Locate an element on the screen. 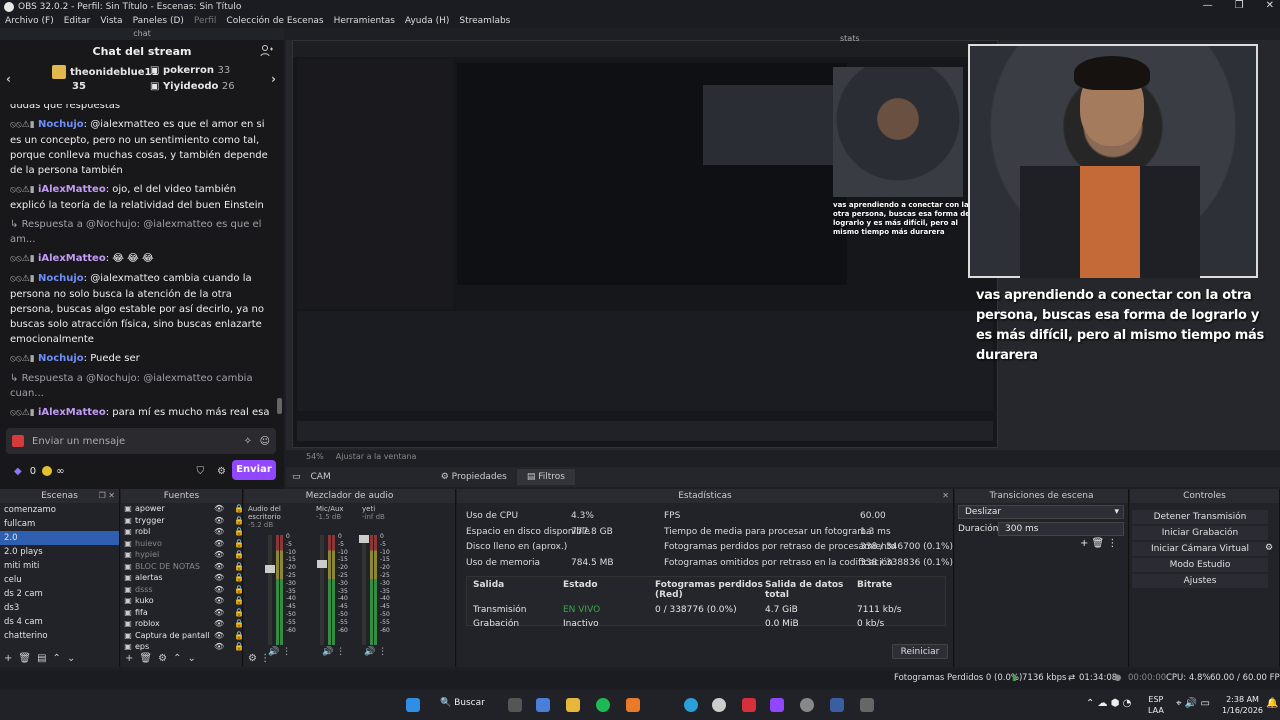  duration-input: 300 ms is located at coordinates (1061, 529).